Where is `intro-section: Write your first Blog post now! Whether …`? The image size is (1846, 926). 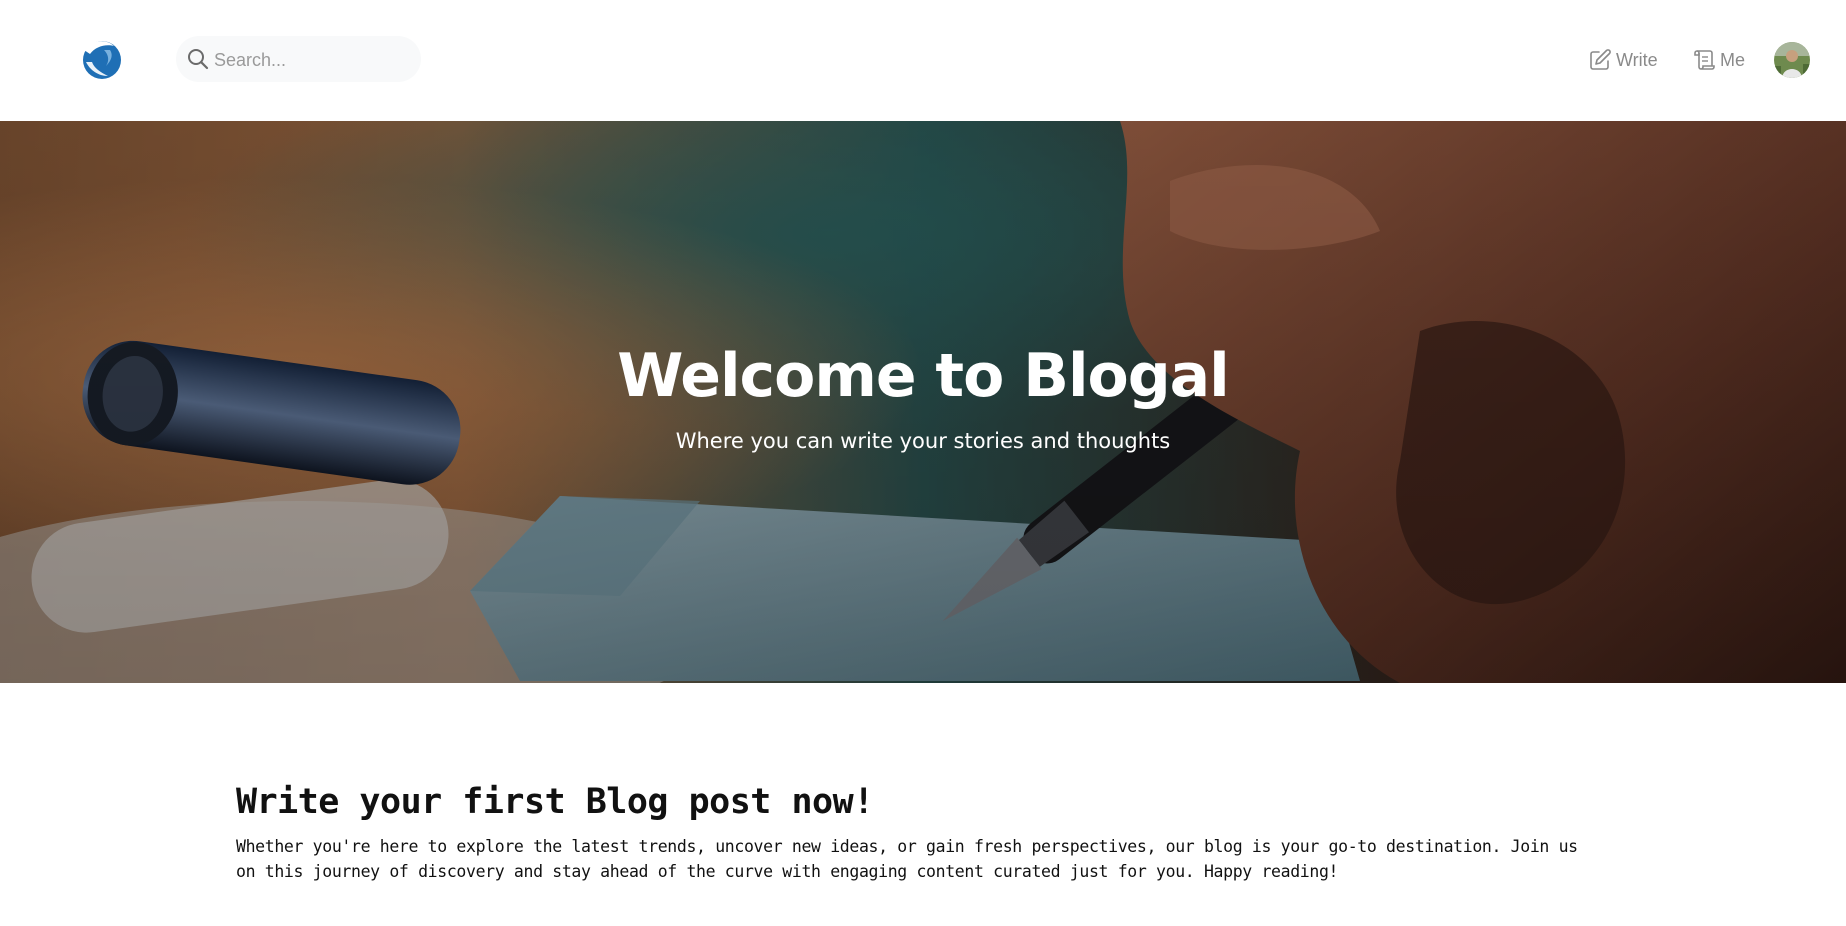 intro-section: Write your first Blog post now! Whether … is located at coordinates (916, 833).